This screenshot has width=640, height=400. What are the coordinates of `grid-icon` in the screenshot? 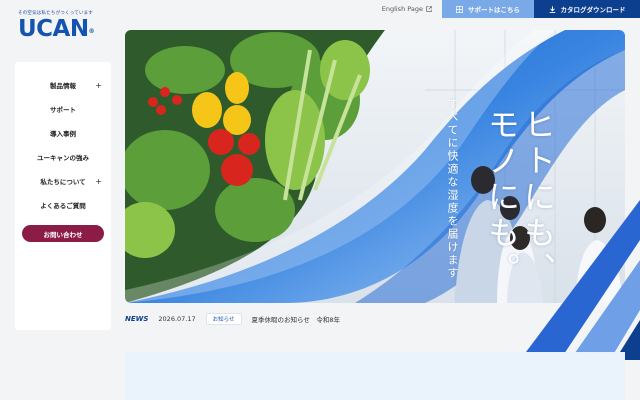 It's located at (459, 9).